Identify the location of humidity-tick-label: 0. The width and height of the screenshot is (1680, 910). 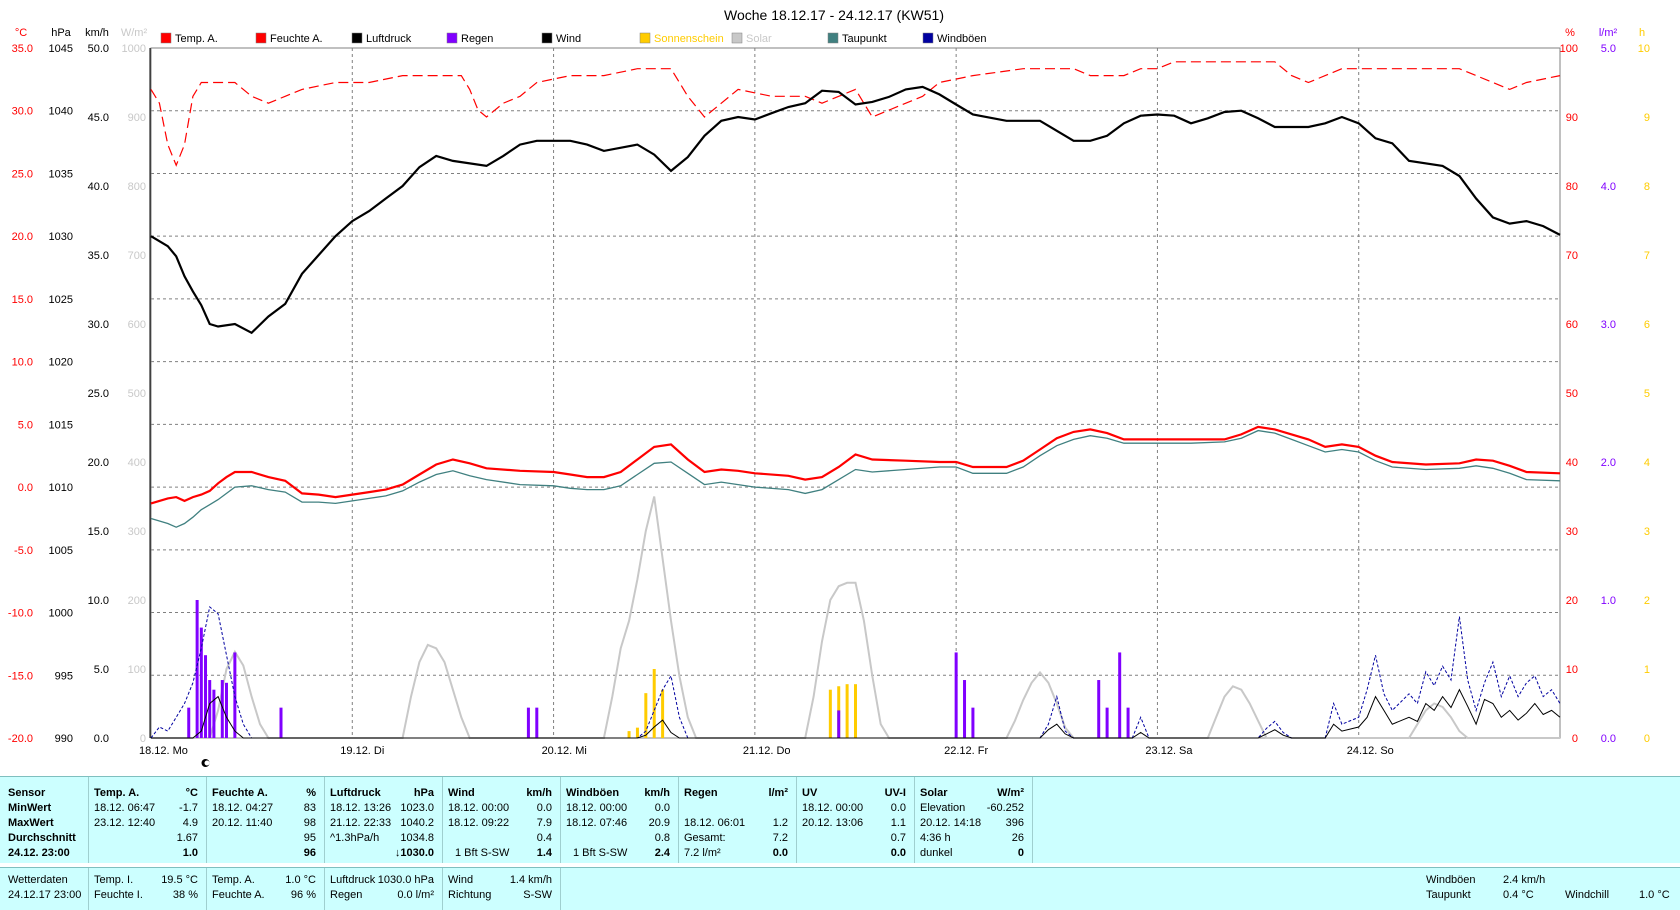
(1575, 739).